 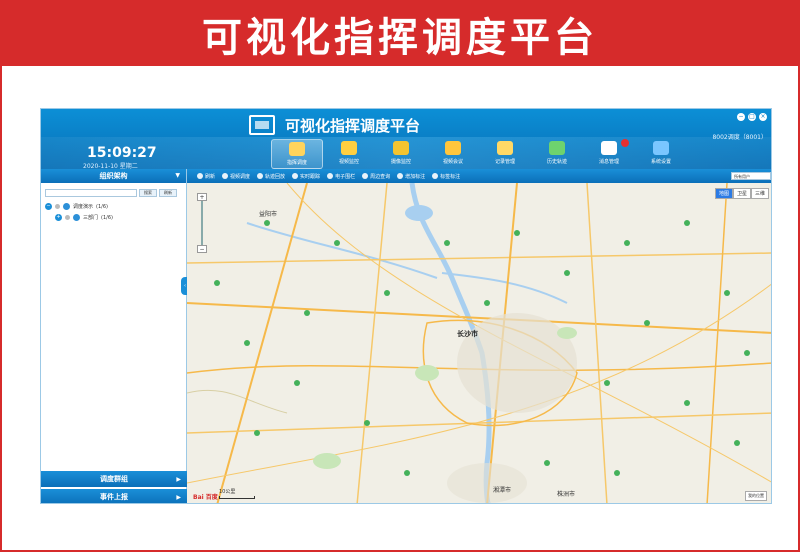 What do you see at coordinates (739, 137) in the screenshot?
I see `user-label: 8002调度（8001）` at bounding box center [739, 137].